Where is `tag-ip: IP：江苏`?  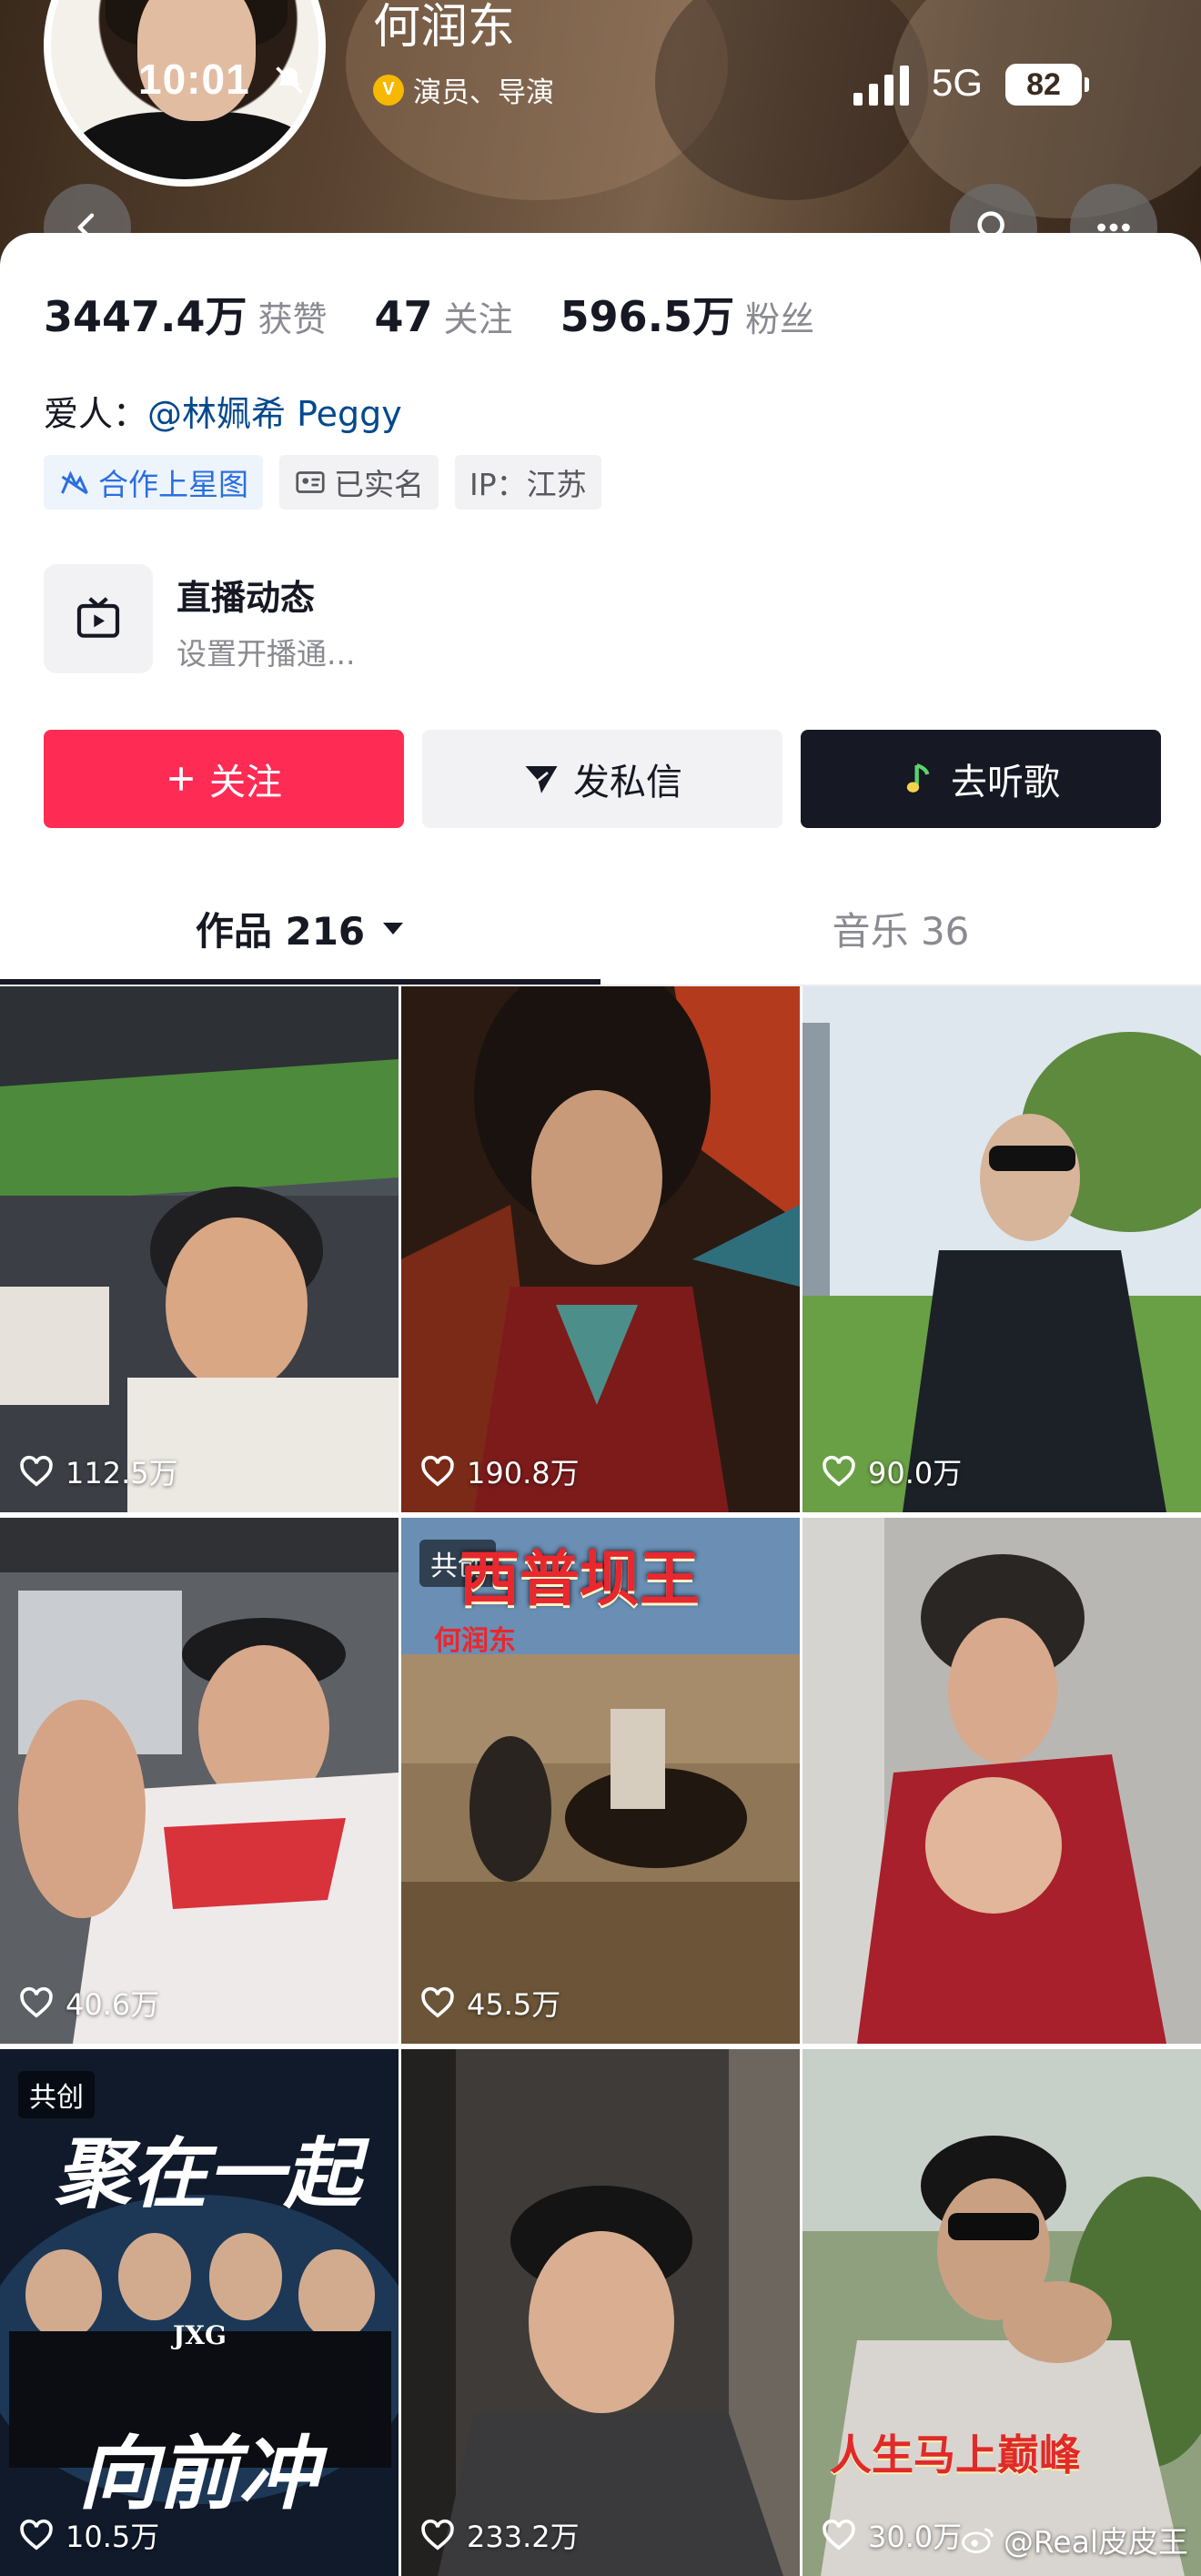
tag-ip: IP：江苏 is located at coordinates (528, 483).